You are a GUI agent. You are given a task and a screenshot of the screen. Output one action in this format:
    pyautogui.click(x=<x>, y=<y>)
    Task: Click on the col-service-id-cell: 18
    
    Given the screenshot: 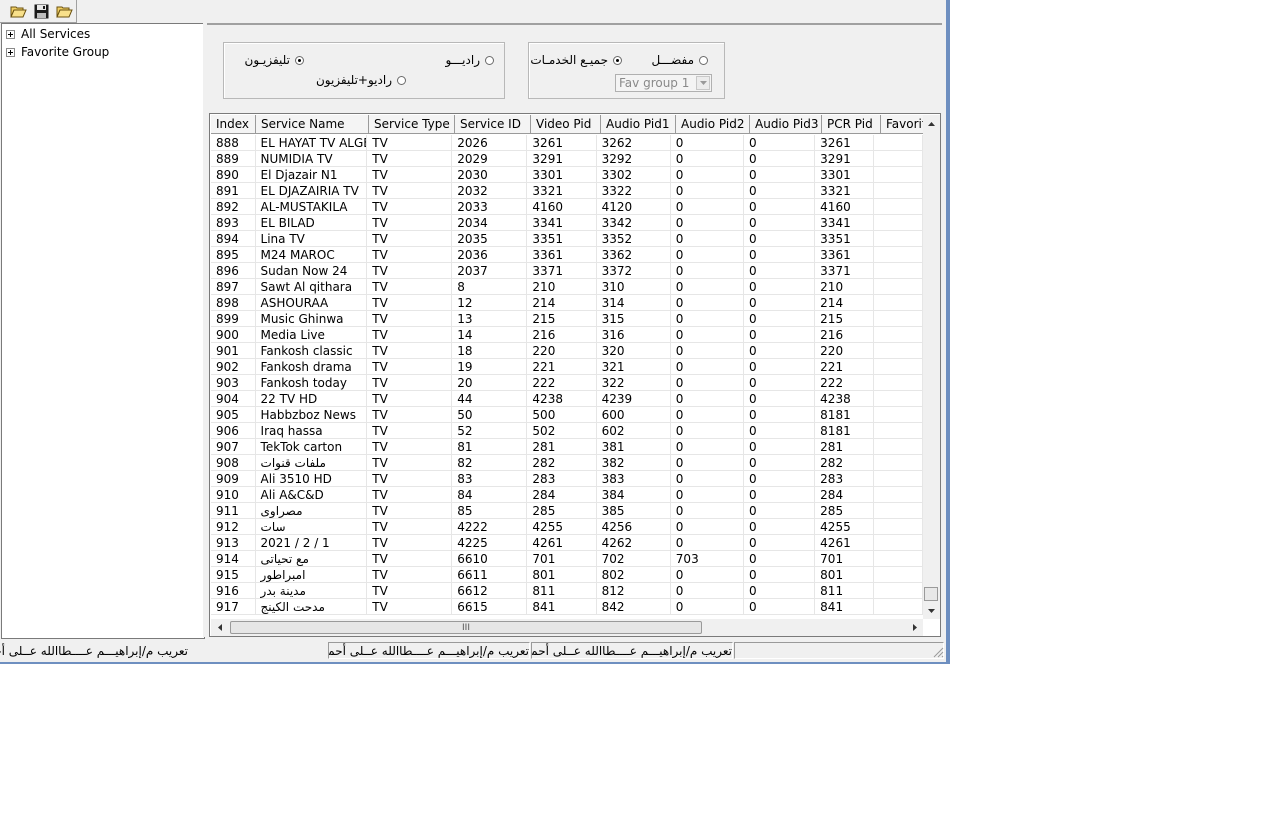 What is the action you would take?
    pyautogui.click(x=490, y=351)
    